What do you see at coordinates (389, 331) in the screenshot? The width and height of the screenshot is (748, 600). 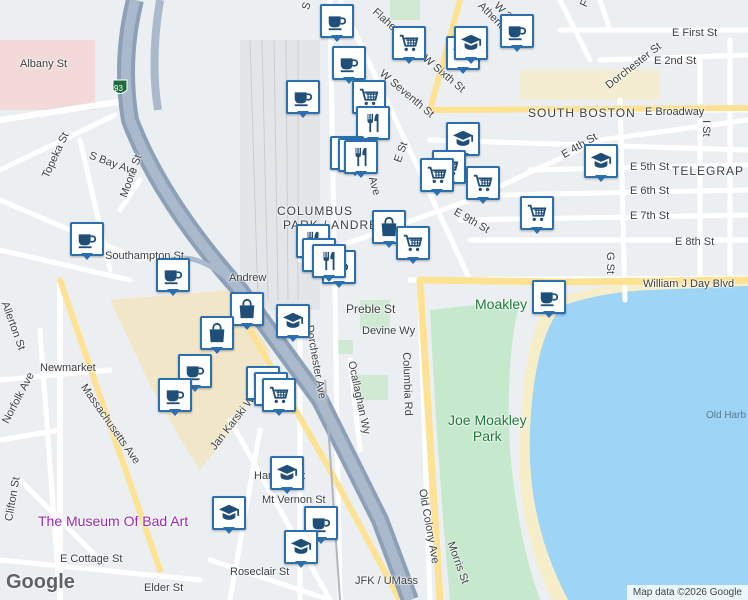 I see `street-label: Devine Wy` at bounding box center [389, 331].